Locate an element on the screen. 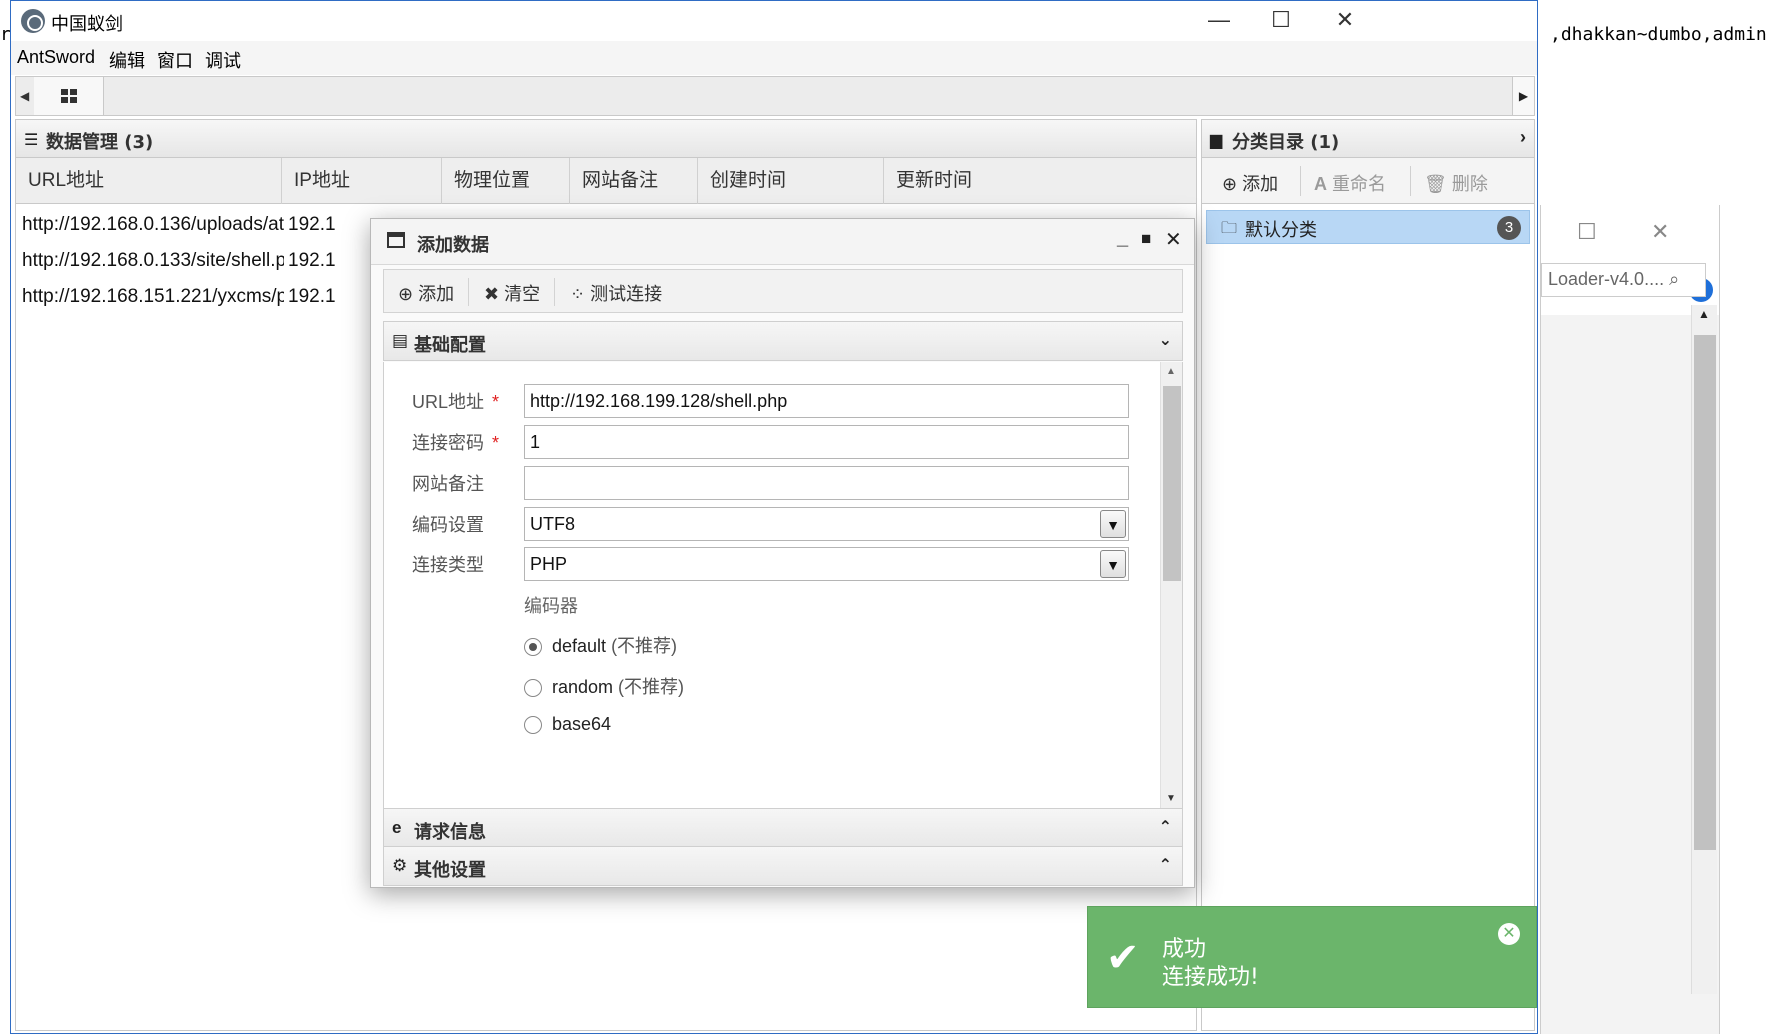 The image size is (1767, 1034). background-scrollbar: ▲ is located at coordinates (1704, 649).